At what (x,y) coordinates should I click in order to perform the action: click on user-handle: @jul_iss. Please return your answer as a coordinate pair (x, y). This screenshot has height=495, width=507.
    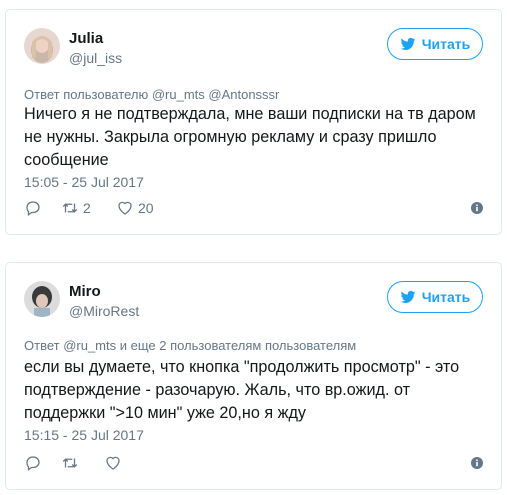
    Looking at the image, I should click on (95, 58).